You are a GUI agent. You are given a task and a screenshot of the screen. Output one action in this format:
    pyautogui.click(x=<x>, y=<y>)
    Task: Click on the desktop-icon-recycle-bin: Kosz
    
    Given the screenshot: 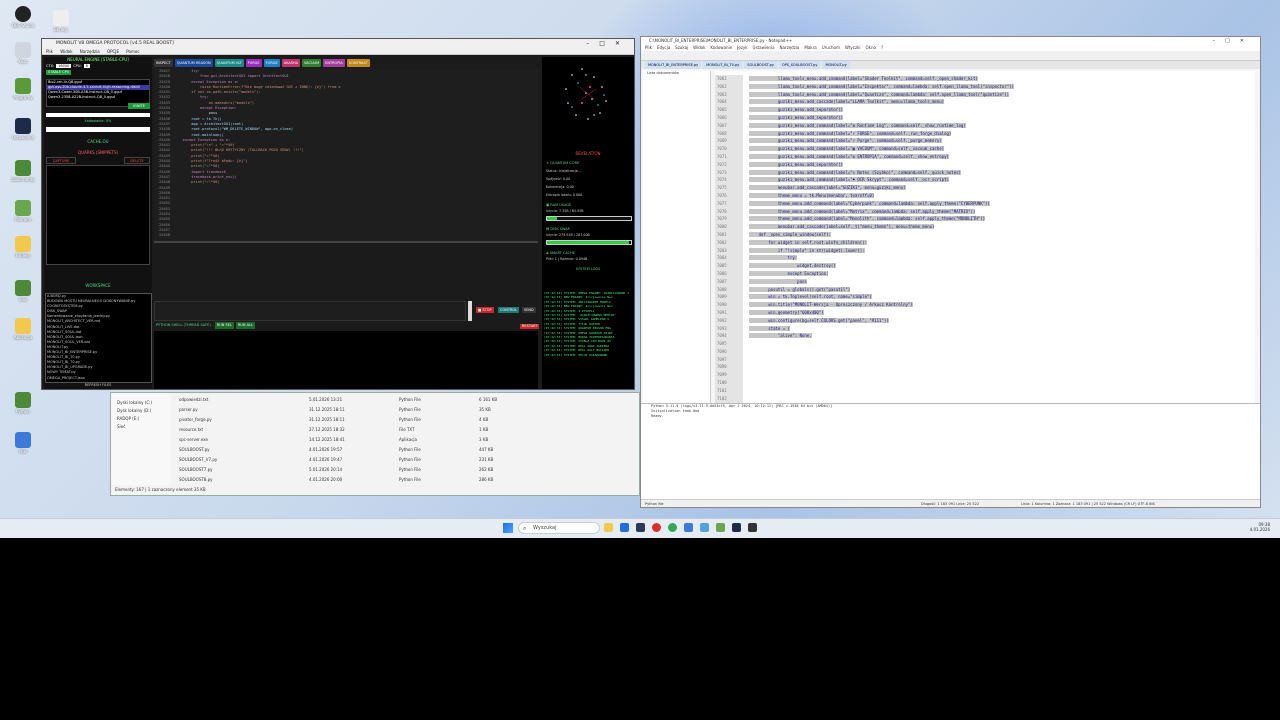 What is the action you would take?
    pyautogui.click(x=23, y=53)
    